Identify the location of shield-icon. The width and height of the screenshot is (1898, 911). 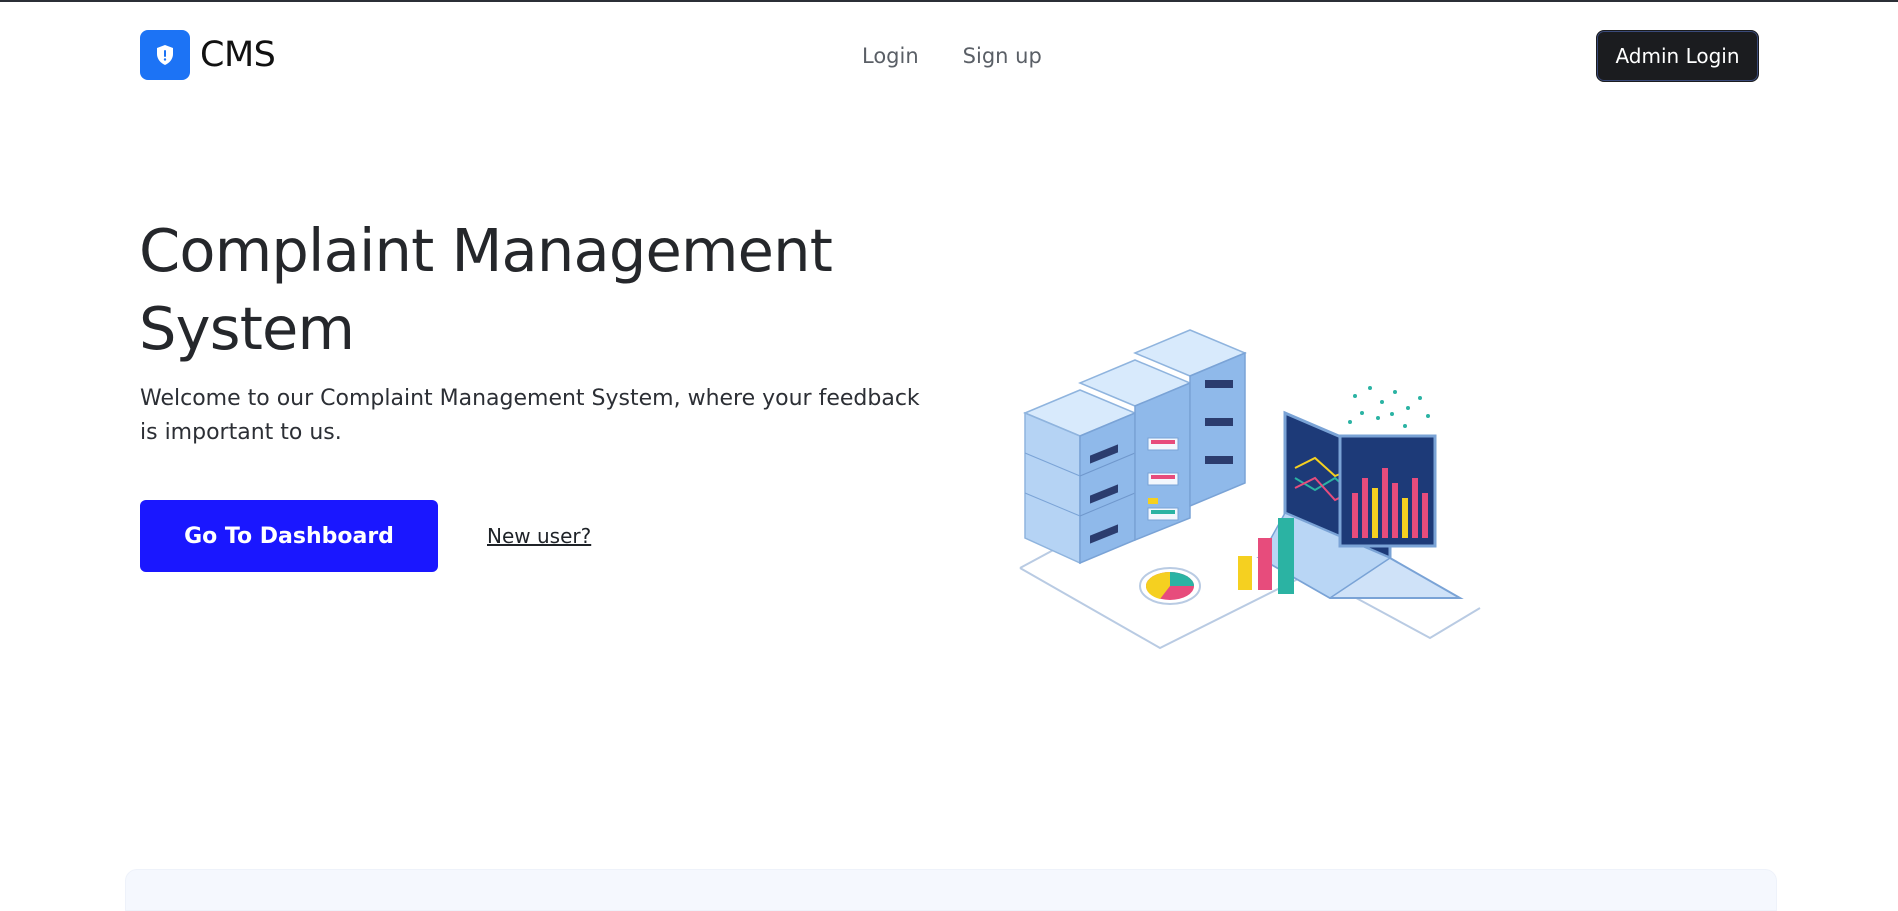
(165, 55).